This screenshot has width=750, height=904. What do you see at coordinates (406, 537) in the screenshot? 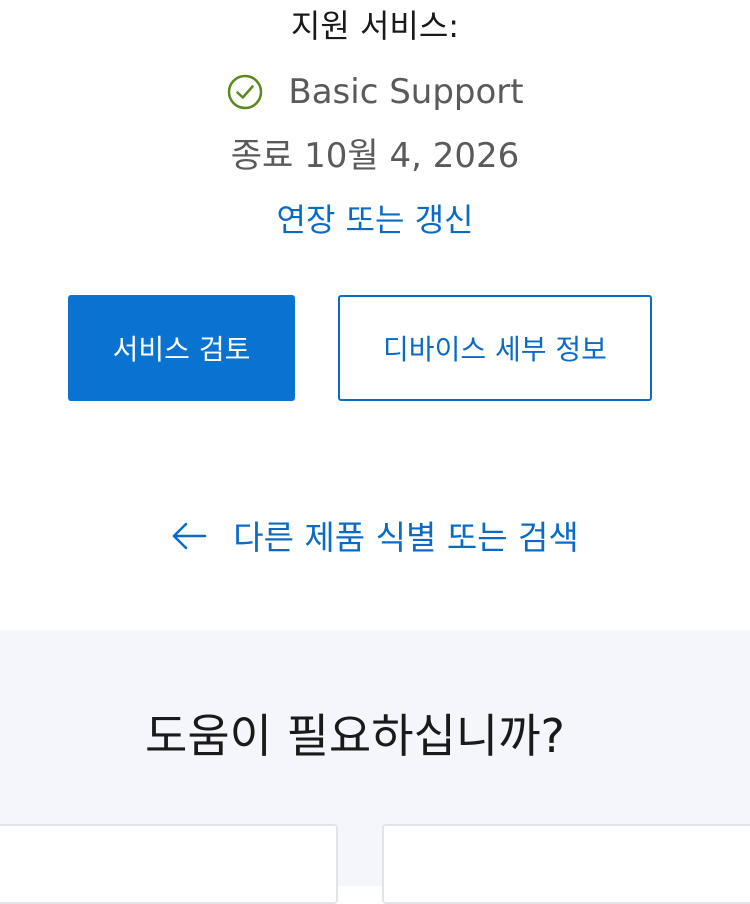
I see `identify-other-product-label: 다른 제품 식별 또는 검색` at bounding box center [406, 537].